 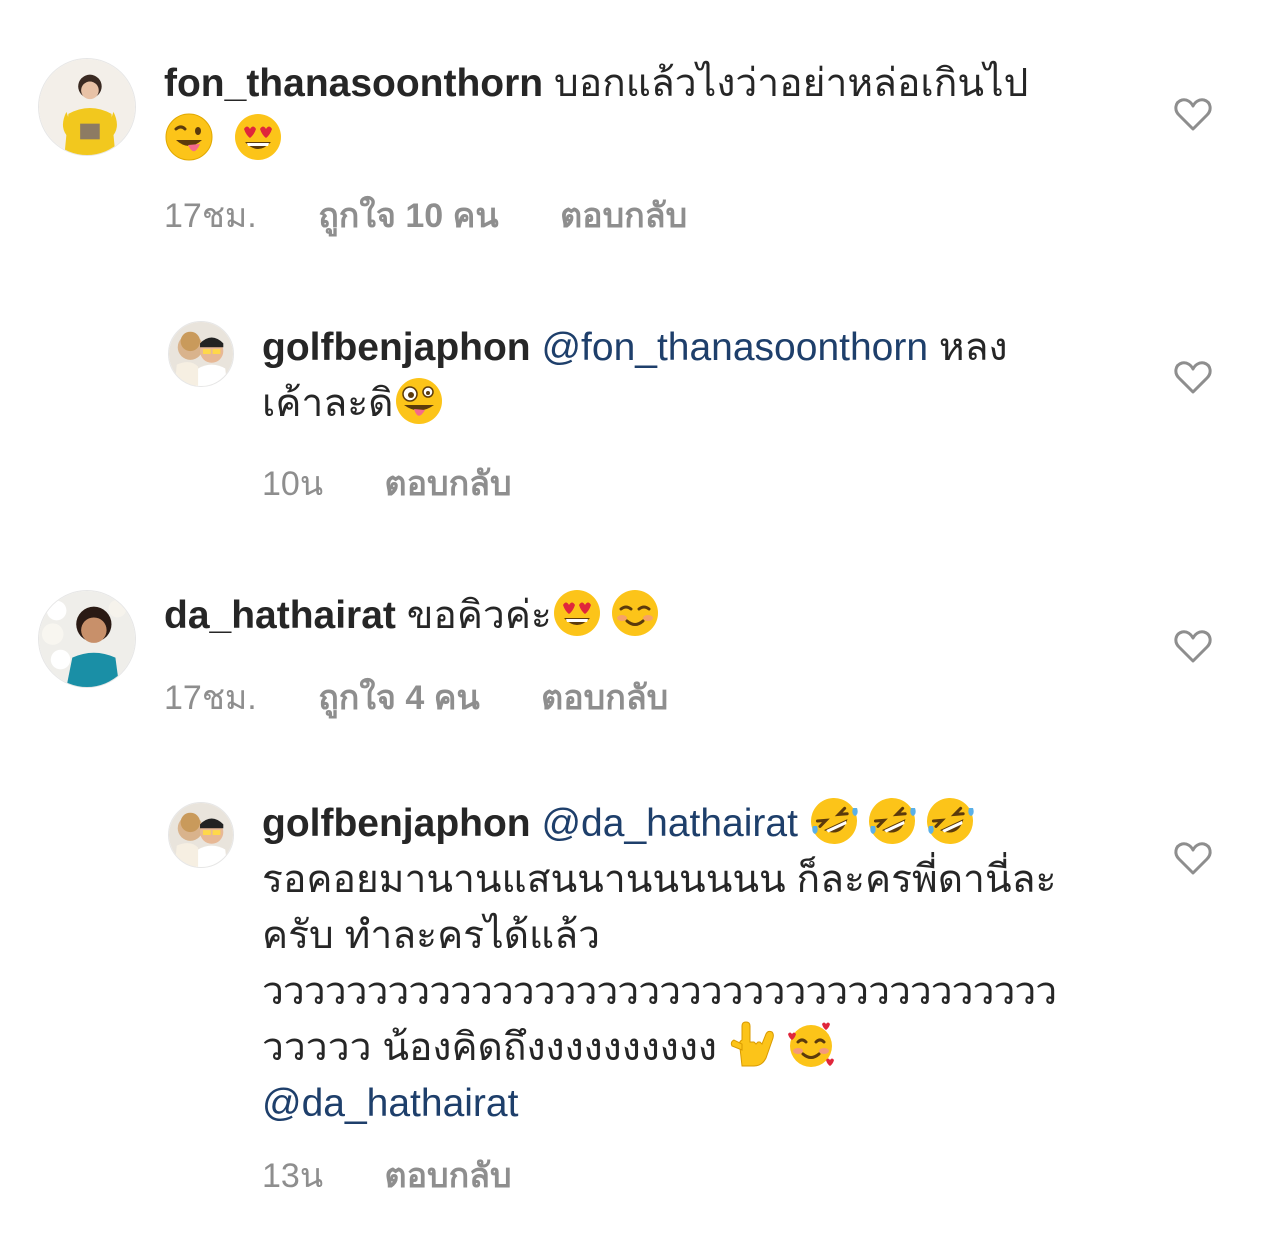 What do you see at coordinates (353, 83) in the screenshot?
I see `comment-username: fon_thanasoonthorn` at bounding box center [353, 83].